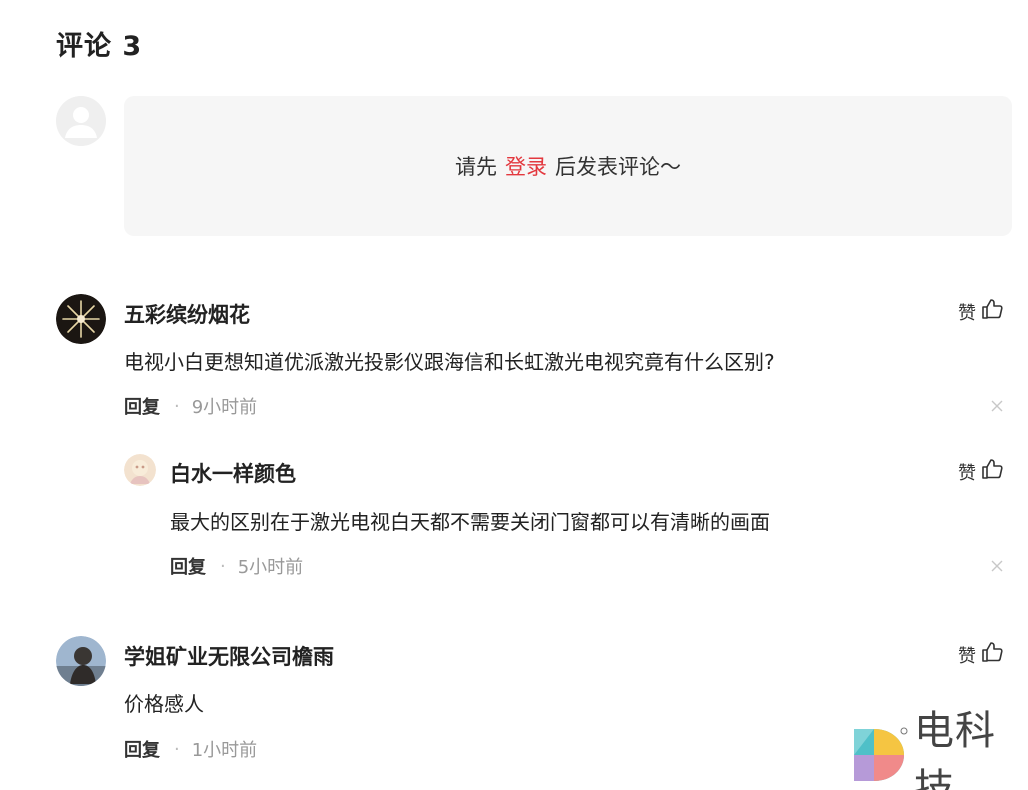  What do you see at coordinates (99, 46) in the screenshot?
I see `comments-title: 评论 3` at bounding box center [99, 46].